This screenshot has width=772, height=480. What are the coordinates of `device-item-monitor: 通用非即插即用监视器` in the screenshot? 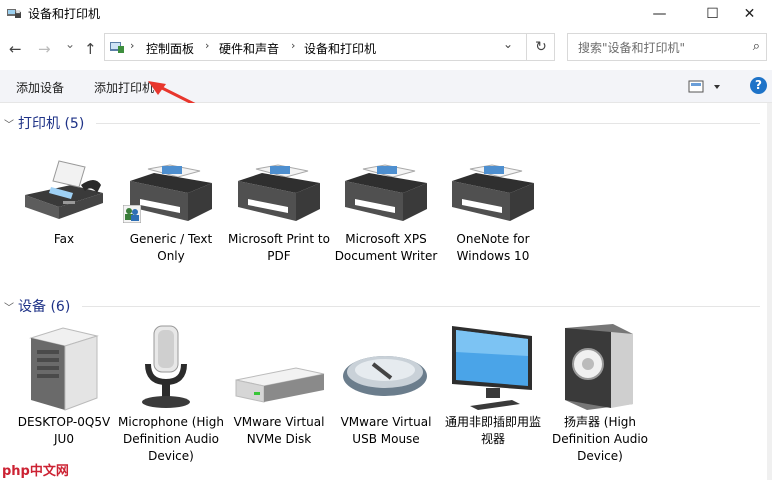 It's located at (493, 384).